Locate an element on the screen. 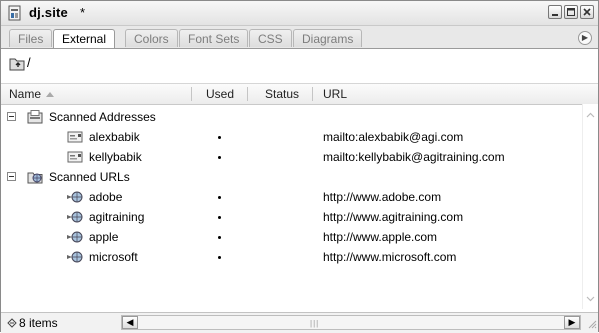 Image resolution: width=599 pixels, height=333 pixels. asset-name: apple is located at coordinates (104, 237).